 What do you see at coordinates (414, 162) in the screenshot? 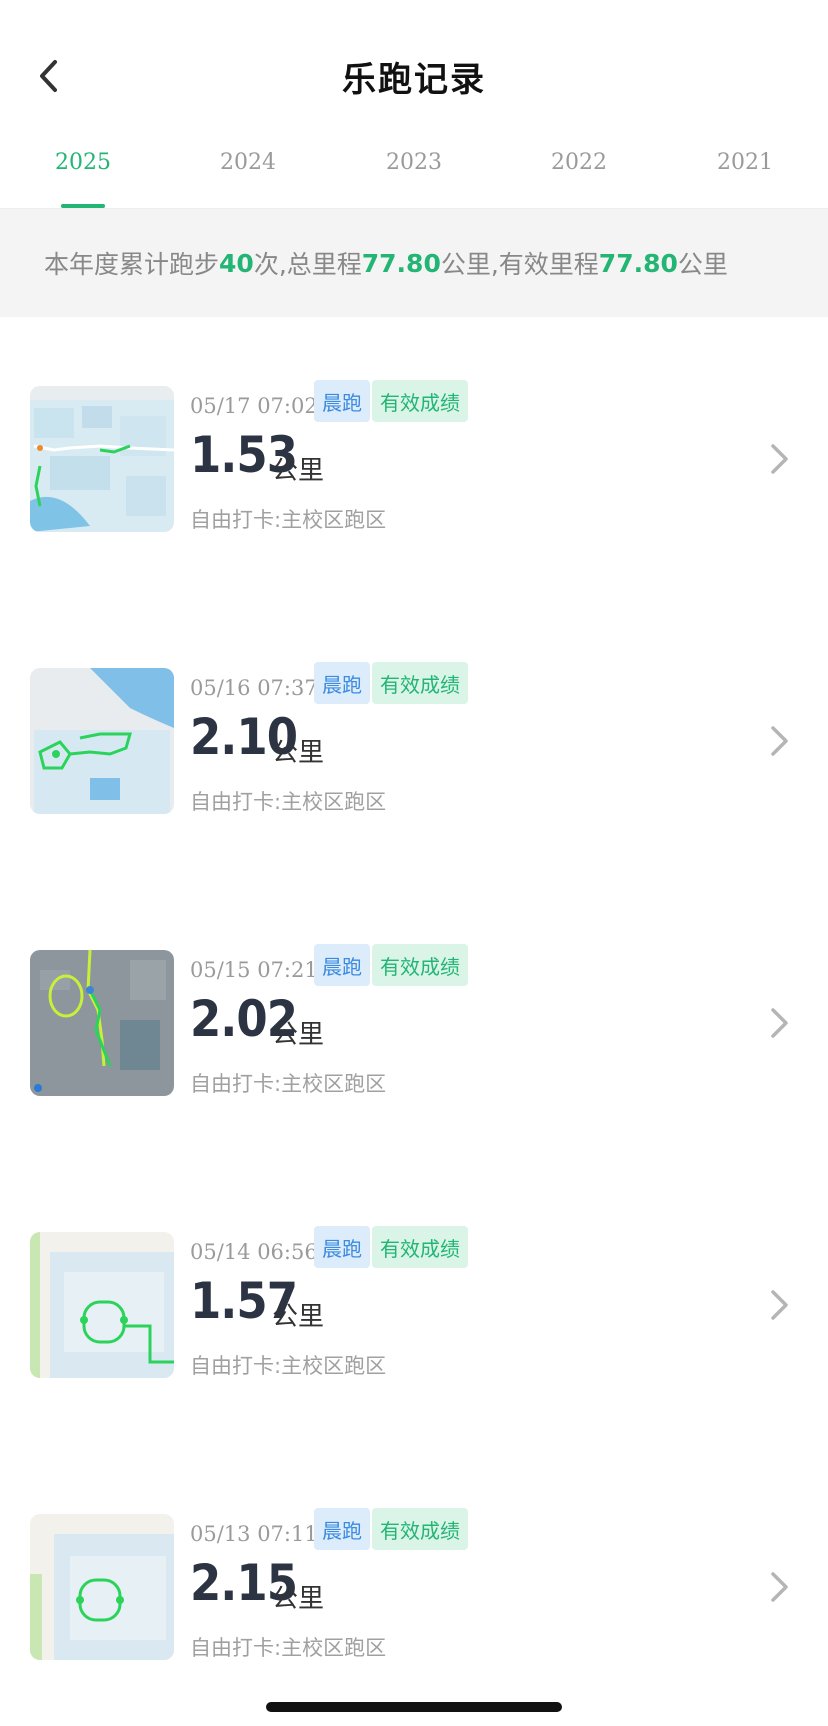
I see `tab-label: 2023` at bounding box center [414, 162].